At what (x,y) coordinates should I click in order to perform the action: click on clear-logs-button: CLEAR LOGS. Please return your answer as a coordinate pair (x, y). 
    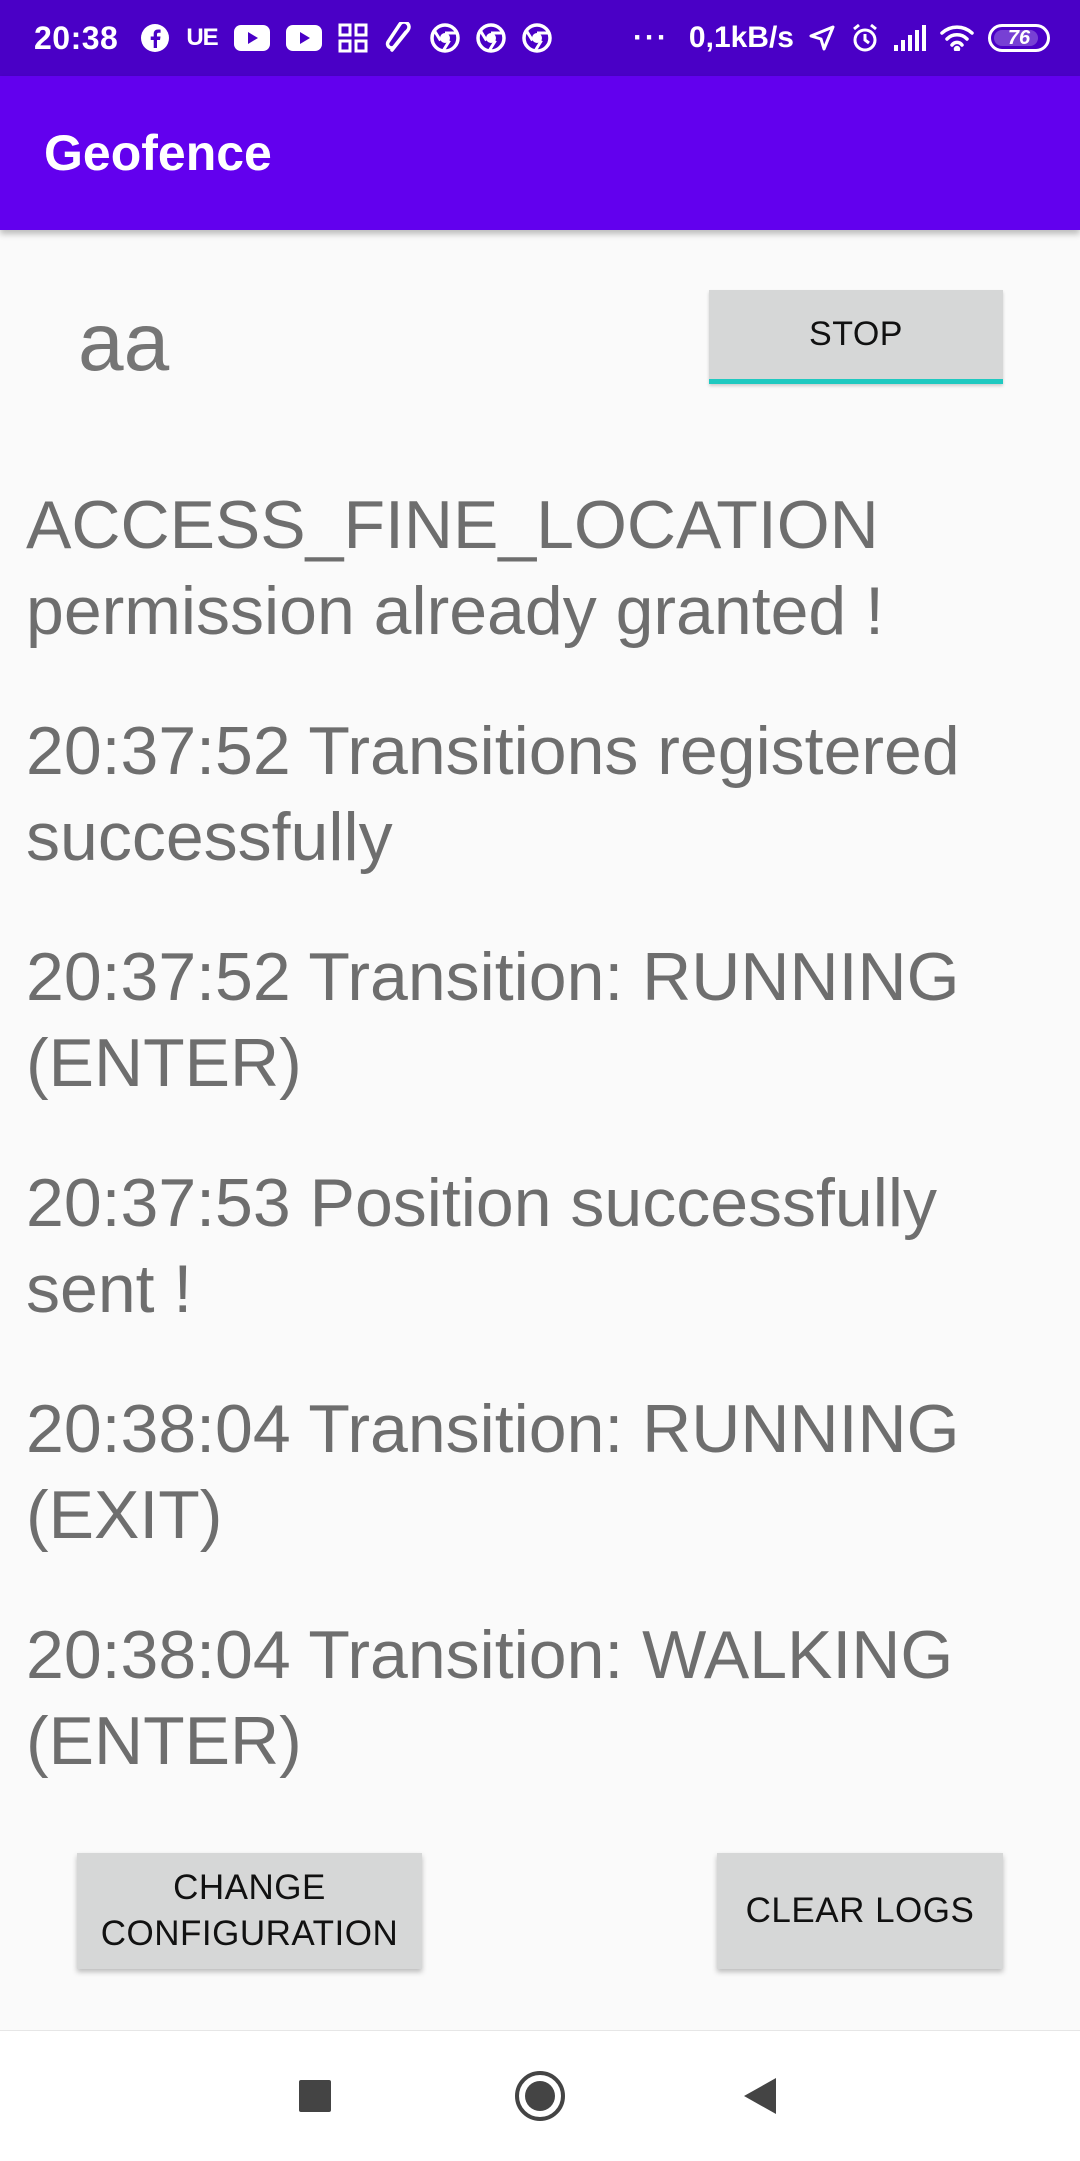
    Looking at the image, I should click on (860, 1911).